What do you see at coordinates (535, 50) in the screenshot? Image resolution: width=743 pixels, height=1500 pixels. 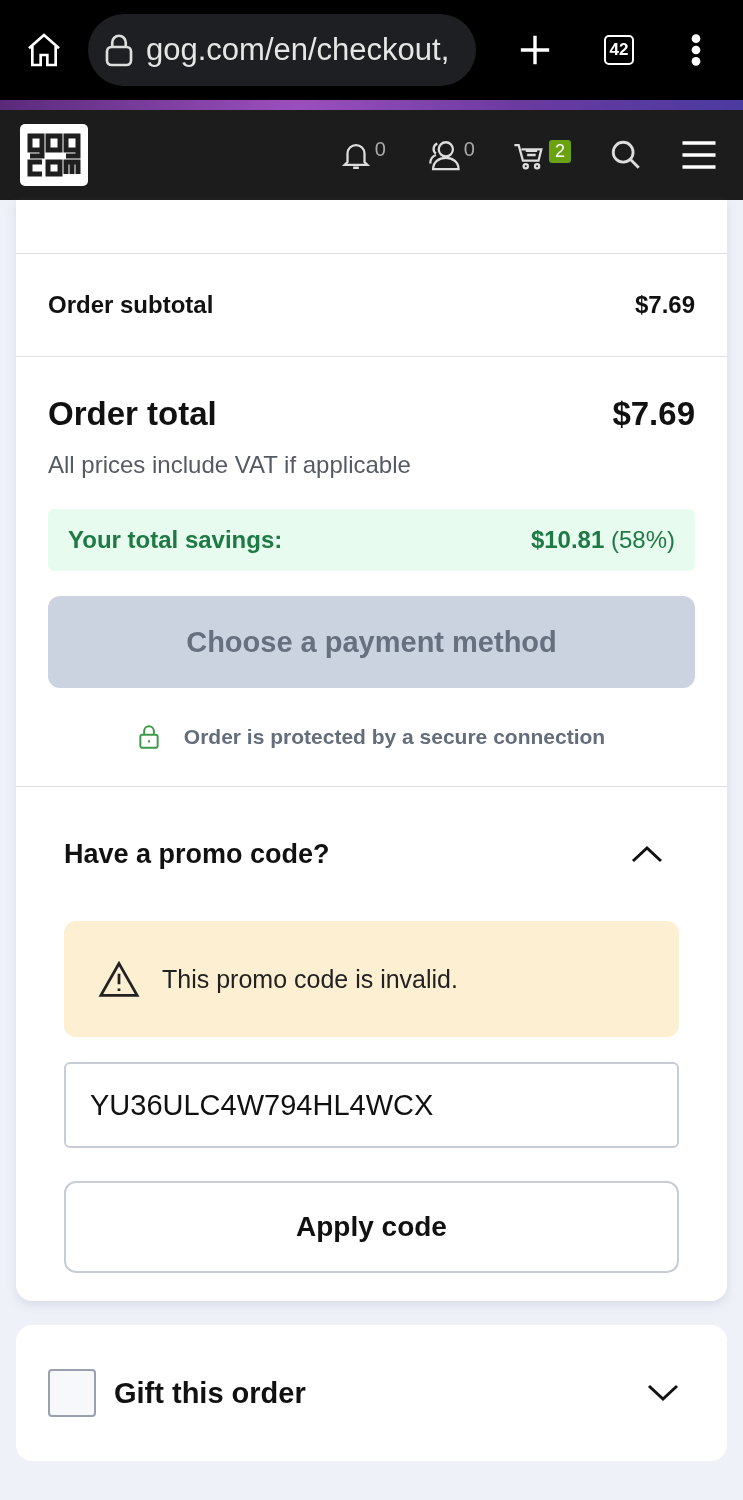 I see `plus-icon` at bounding box center [535, 50].